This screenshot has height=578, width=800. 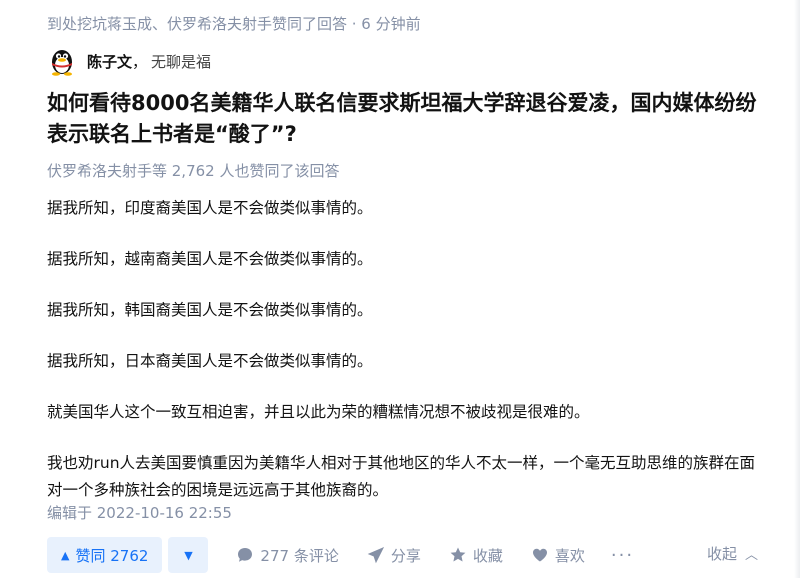 I want to click on triangle-up-icon: ▲, so click(x=65, y=555).